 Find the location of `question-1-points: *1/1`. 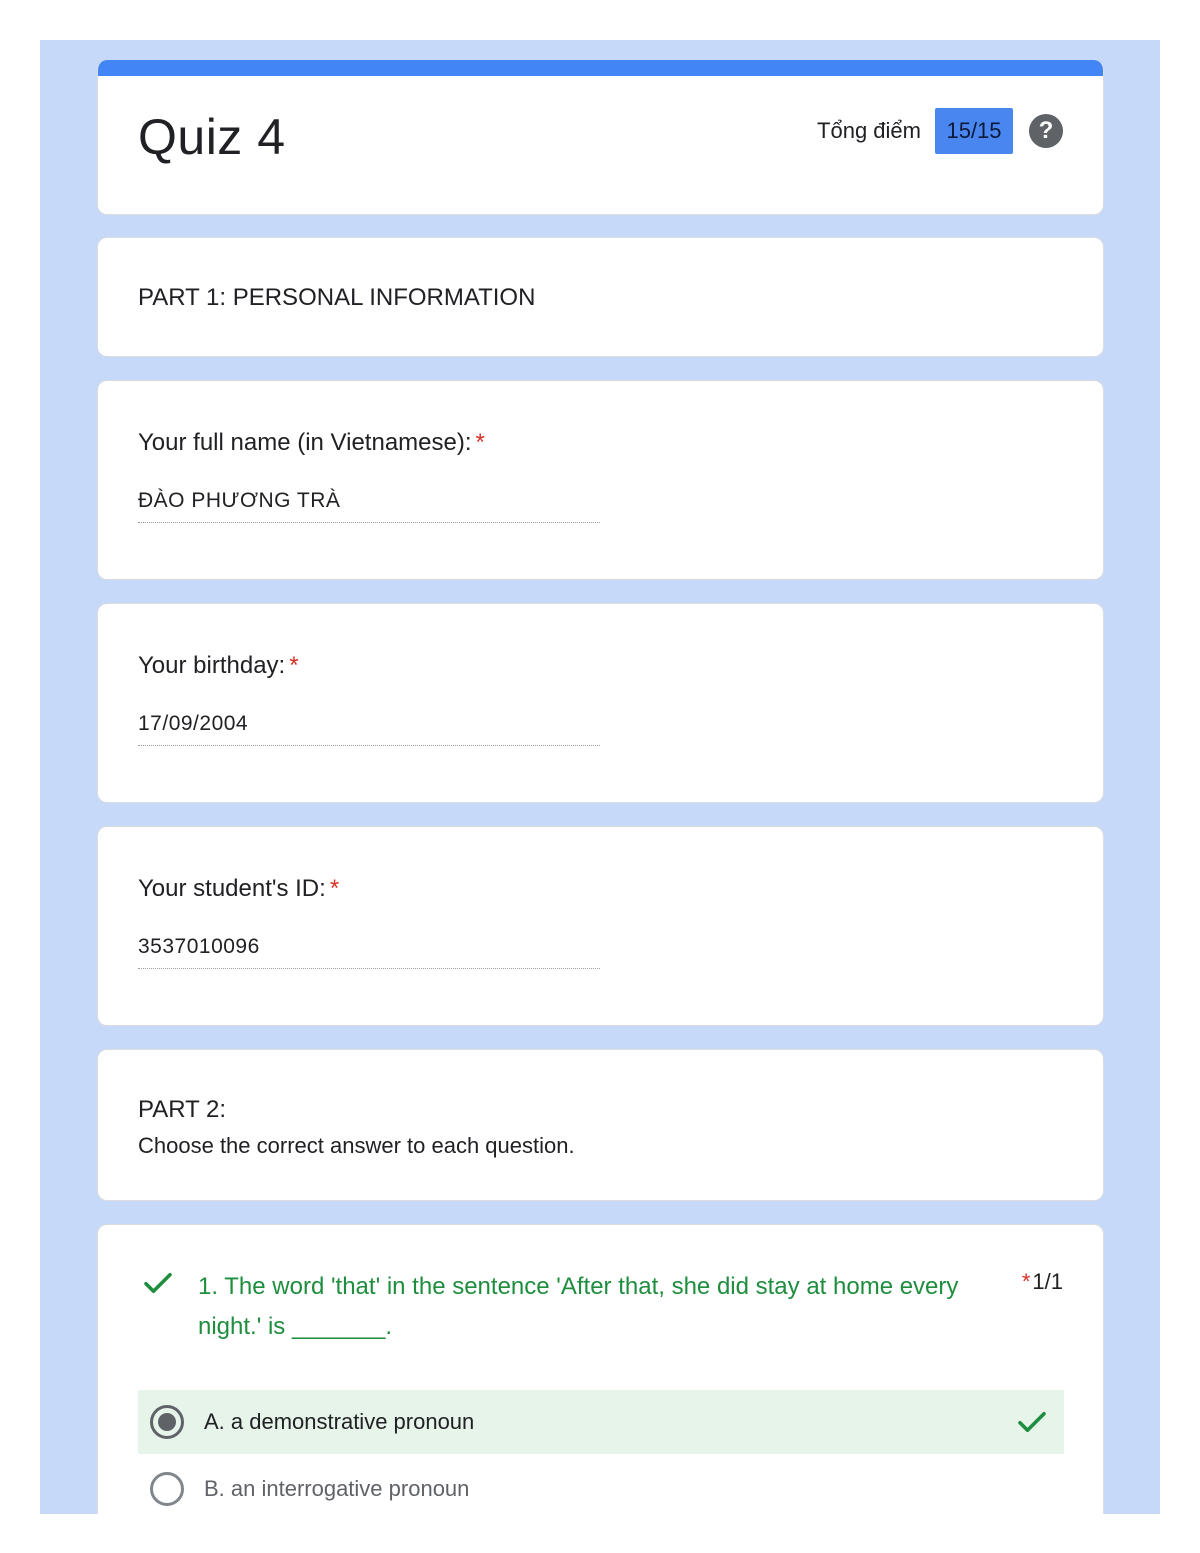

question-1-points: *1/1 is located at coordinates (1042, 1282).